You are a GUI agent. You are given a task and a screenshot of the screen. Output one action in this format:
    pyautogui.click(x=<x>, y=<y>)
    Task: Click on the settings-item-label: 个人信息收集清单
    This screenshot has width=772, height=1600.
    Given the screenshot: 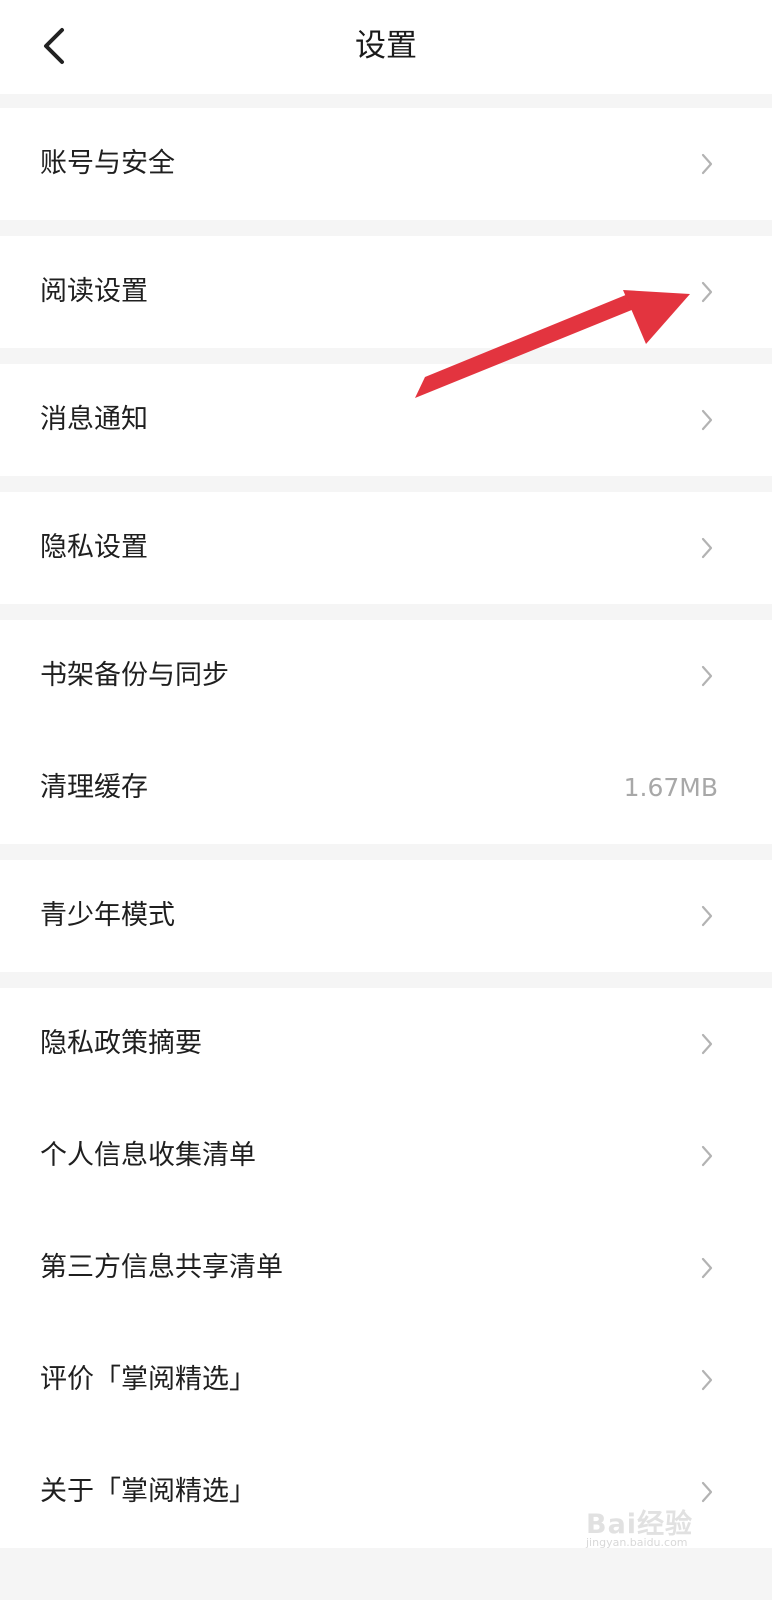 What is the action you would take?
    pyautogui.click(x=148, y=1155)
    